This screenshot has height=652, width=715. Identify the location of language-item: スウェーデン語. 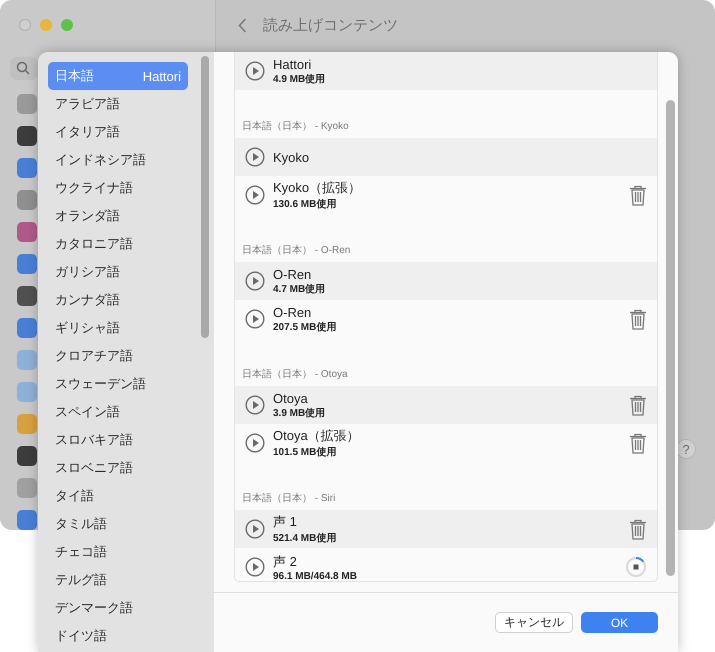
(118, 384).